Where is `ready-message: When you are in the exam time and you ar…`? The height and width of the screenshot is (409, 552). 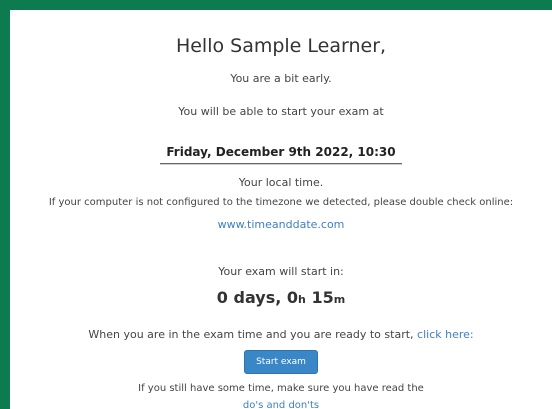 ready-message: When you are in the exam time and you ar… is located at coordinates (281, 334).